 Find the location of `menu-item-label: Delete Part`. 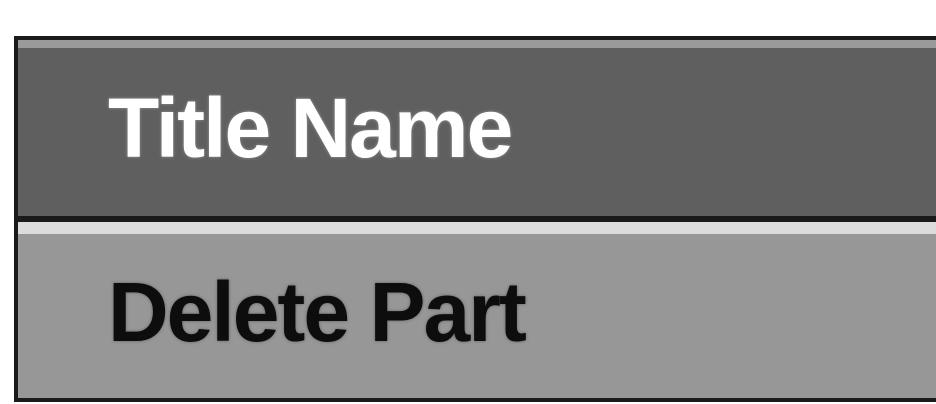

menu-item-label: Delete Part is located at coordinates (317, 312).